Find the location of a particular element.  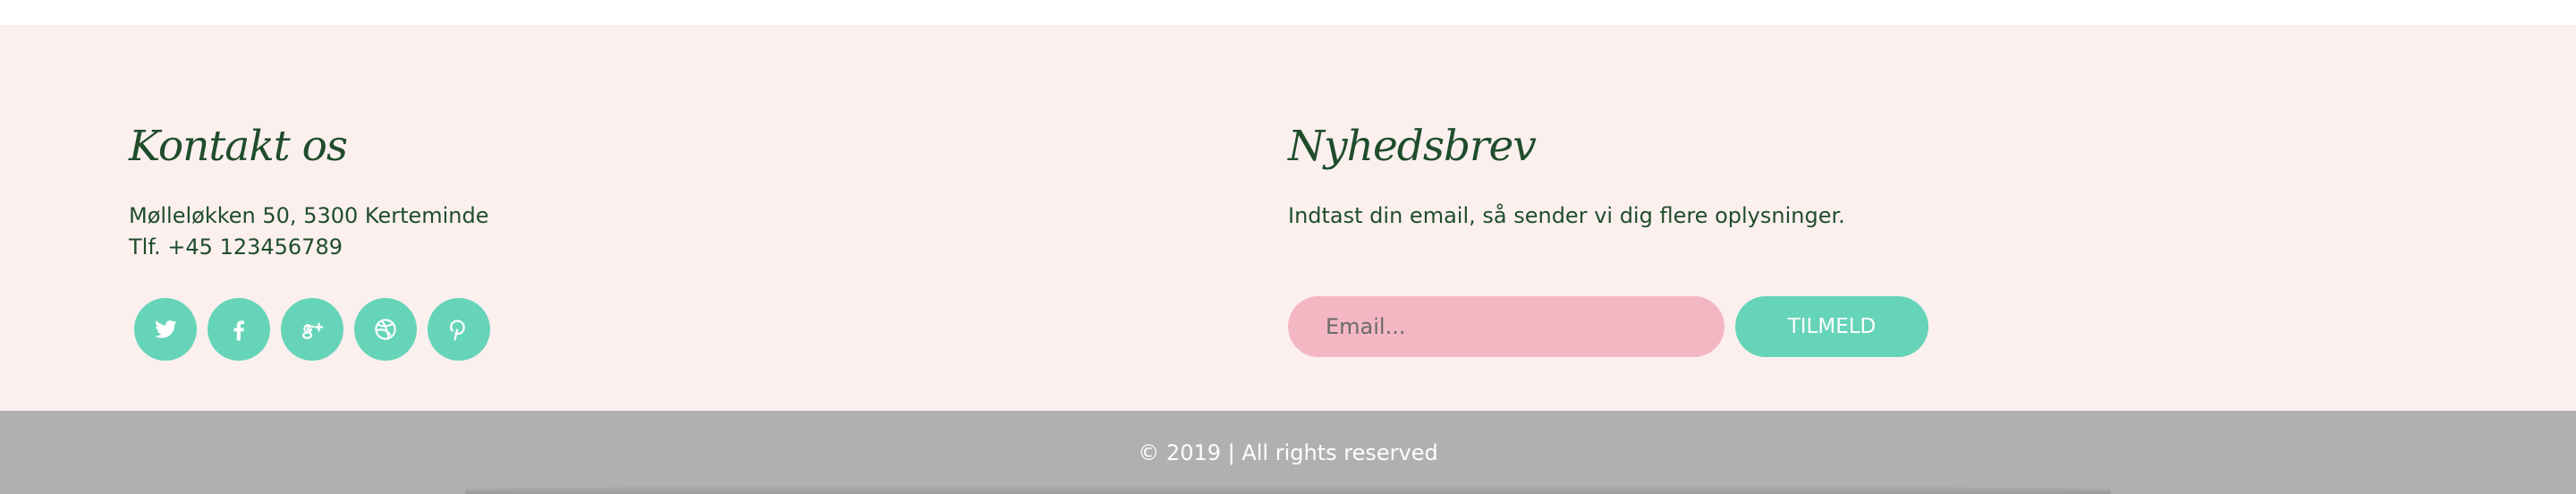

copyright-text: © 2019 | All rights reserved is located at coordinates (1288, 452).